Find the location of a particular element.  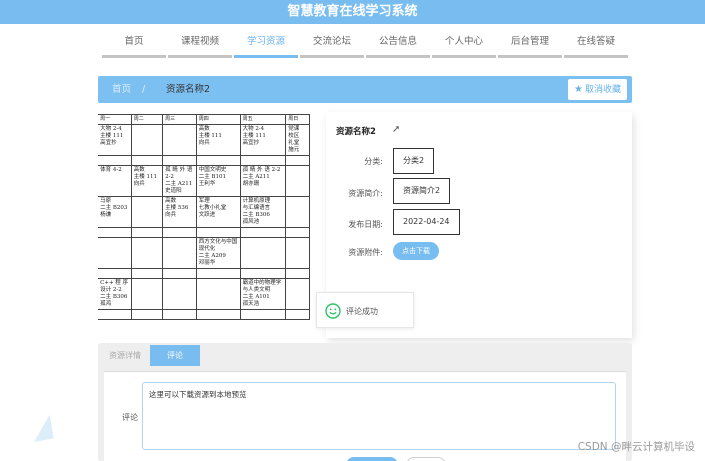

tab-resource-details: 资源详情 is located at coordinates (125, 355).